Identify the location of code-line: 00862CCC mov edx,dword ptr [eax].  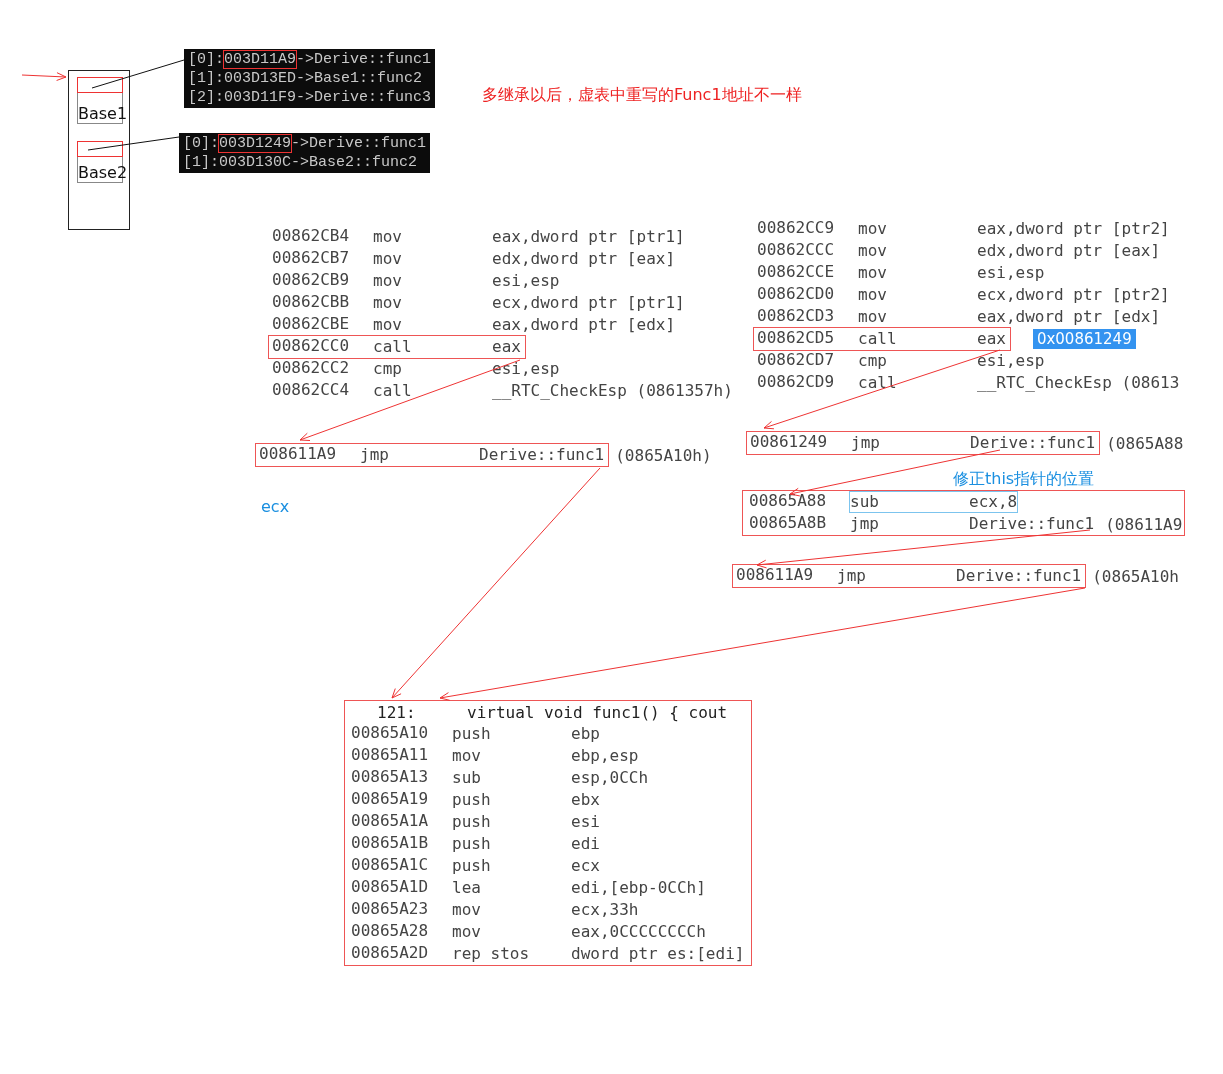
(959, 250).